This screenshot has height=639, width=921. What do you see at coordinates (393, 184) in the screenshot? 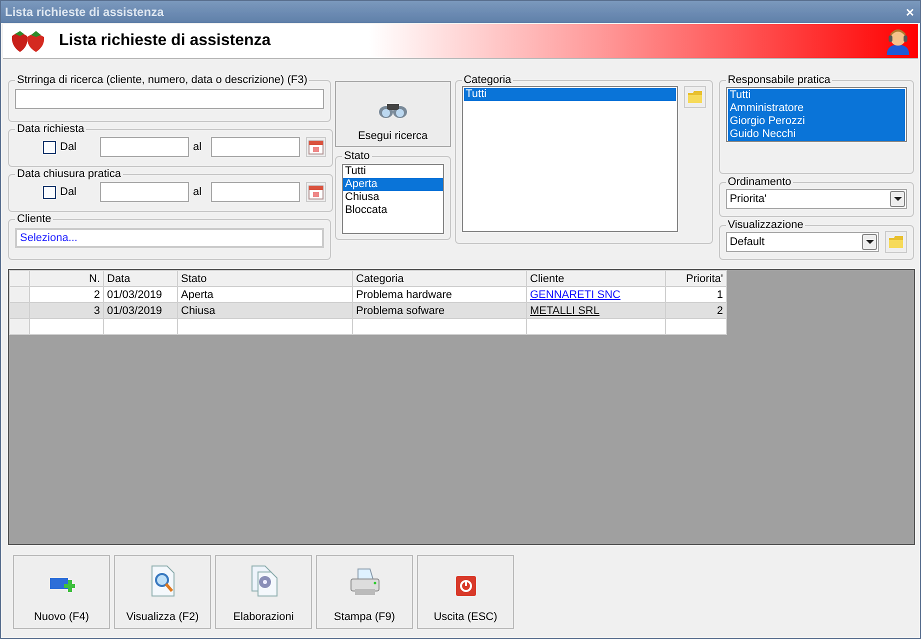
I see `list-item: Aperta` at bounding box center [393, 184].